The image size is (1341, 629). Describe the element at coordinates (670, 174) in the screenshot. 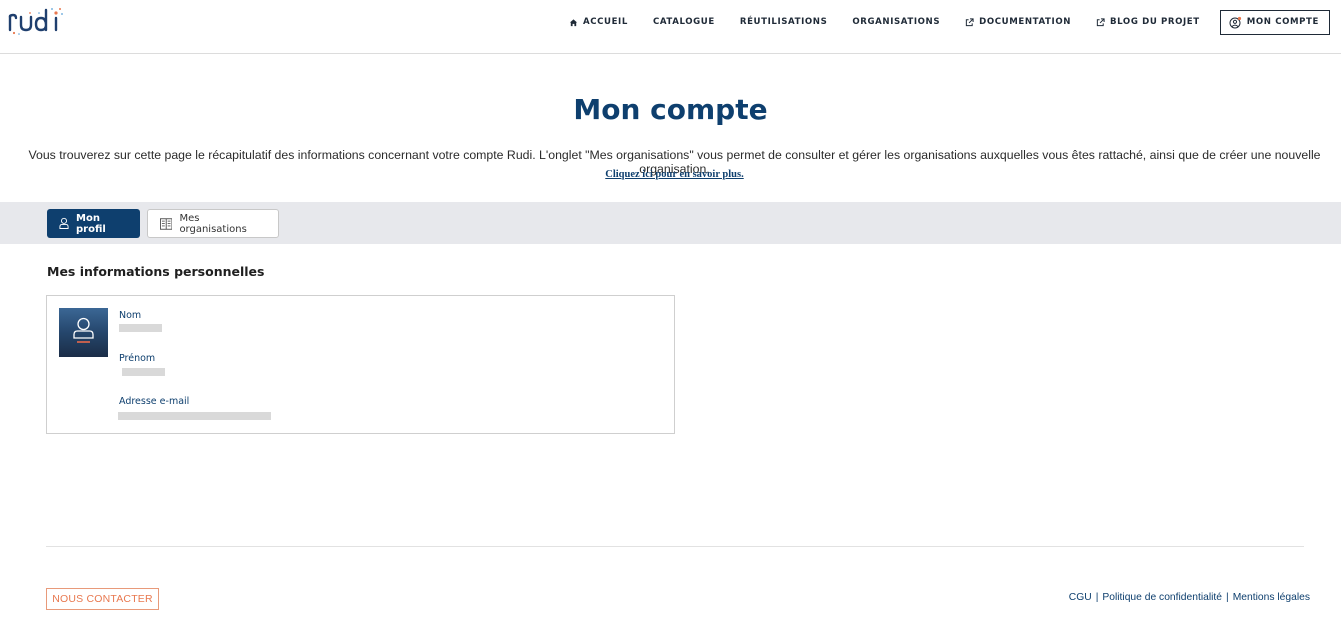

I see `learn-more-link: Cliquez ici pour en savoir plus.` at that location.